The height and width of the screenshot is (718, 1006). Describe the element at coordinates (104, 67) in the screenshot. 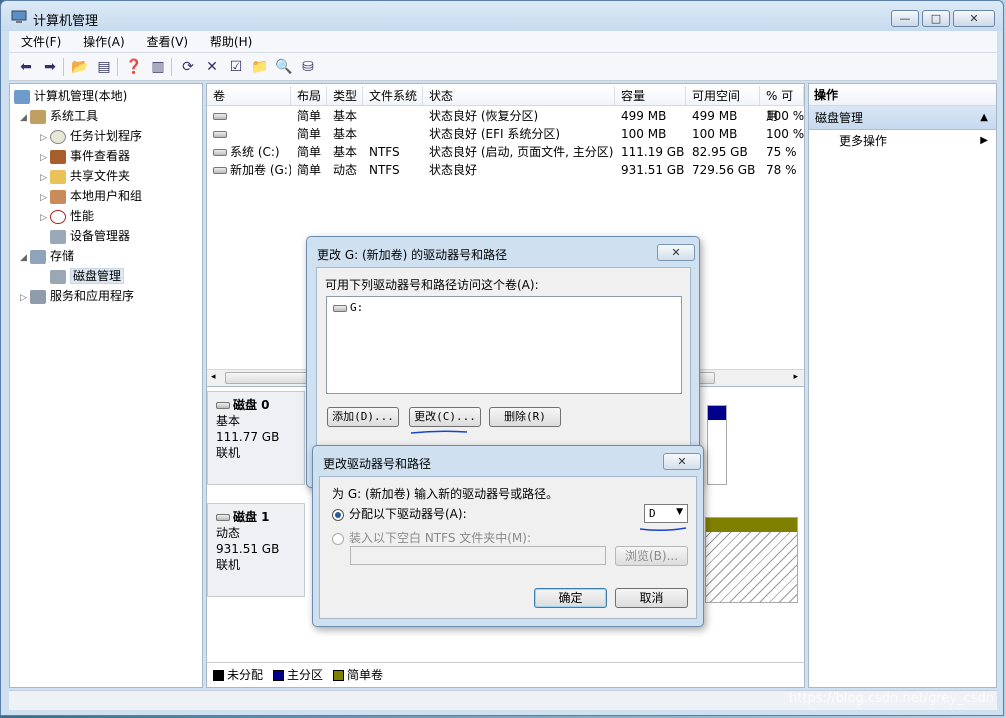

I see `show-hide-tree-icon: ▤` at that location.